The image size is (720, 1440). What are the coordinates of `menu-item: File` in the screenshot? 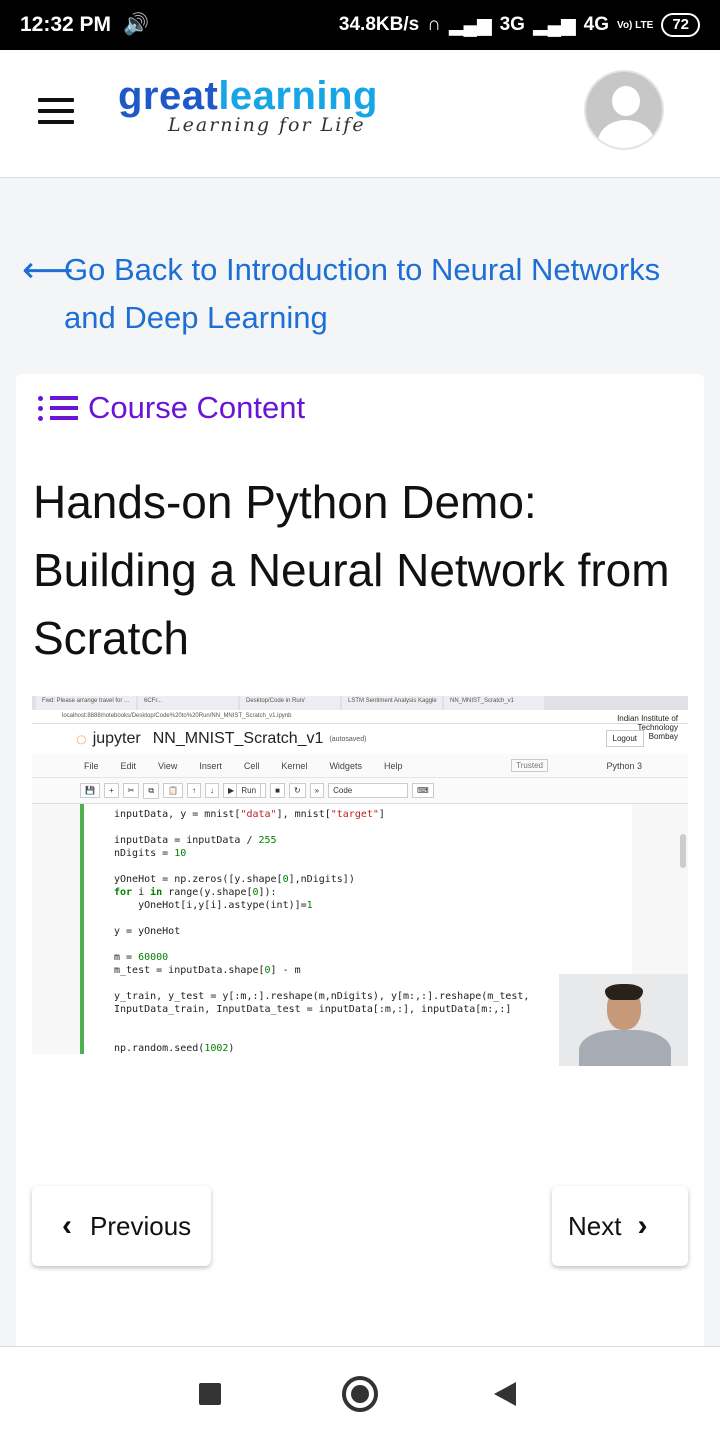 It's located at (91, 765).